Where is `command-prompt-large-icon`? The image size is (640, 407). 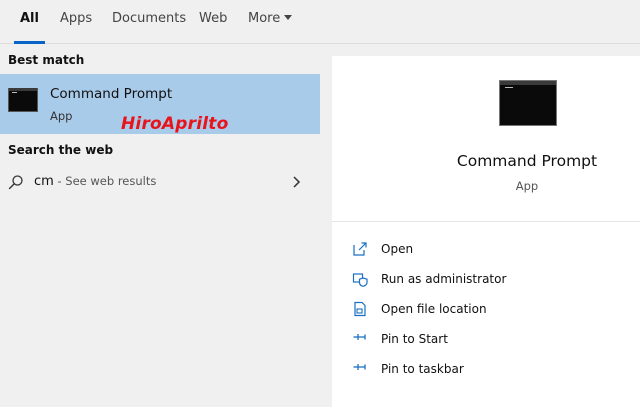 command-prompt-large-icon is located at coordinates (528, 103).